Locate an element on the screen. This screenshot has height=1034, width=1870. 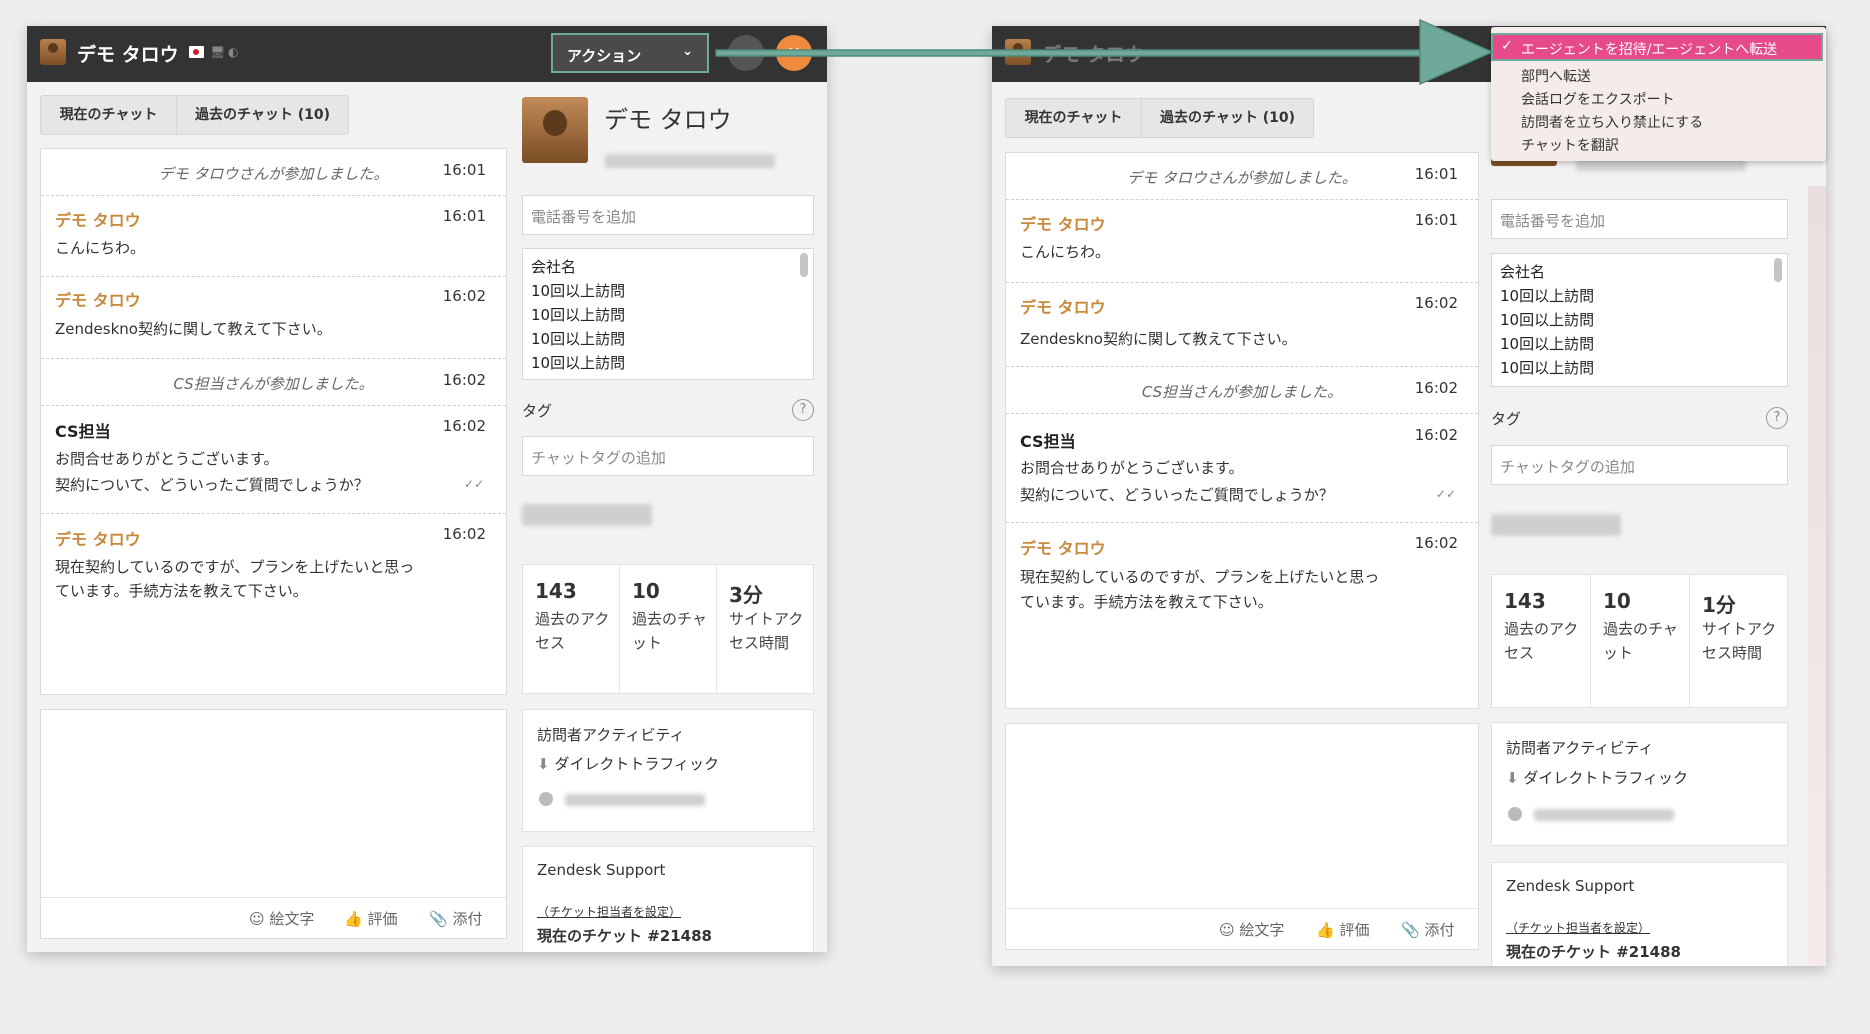
menu-item-transfer-department: 部門へ転送 is located at coordinates (1556, 76).